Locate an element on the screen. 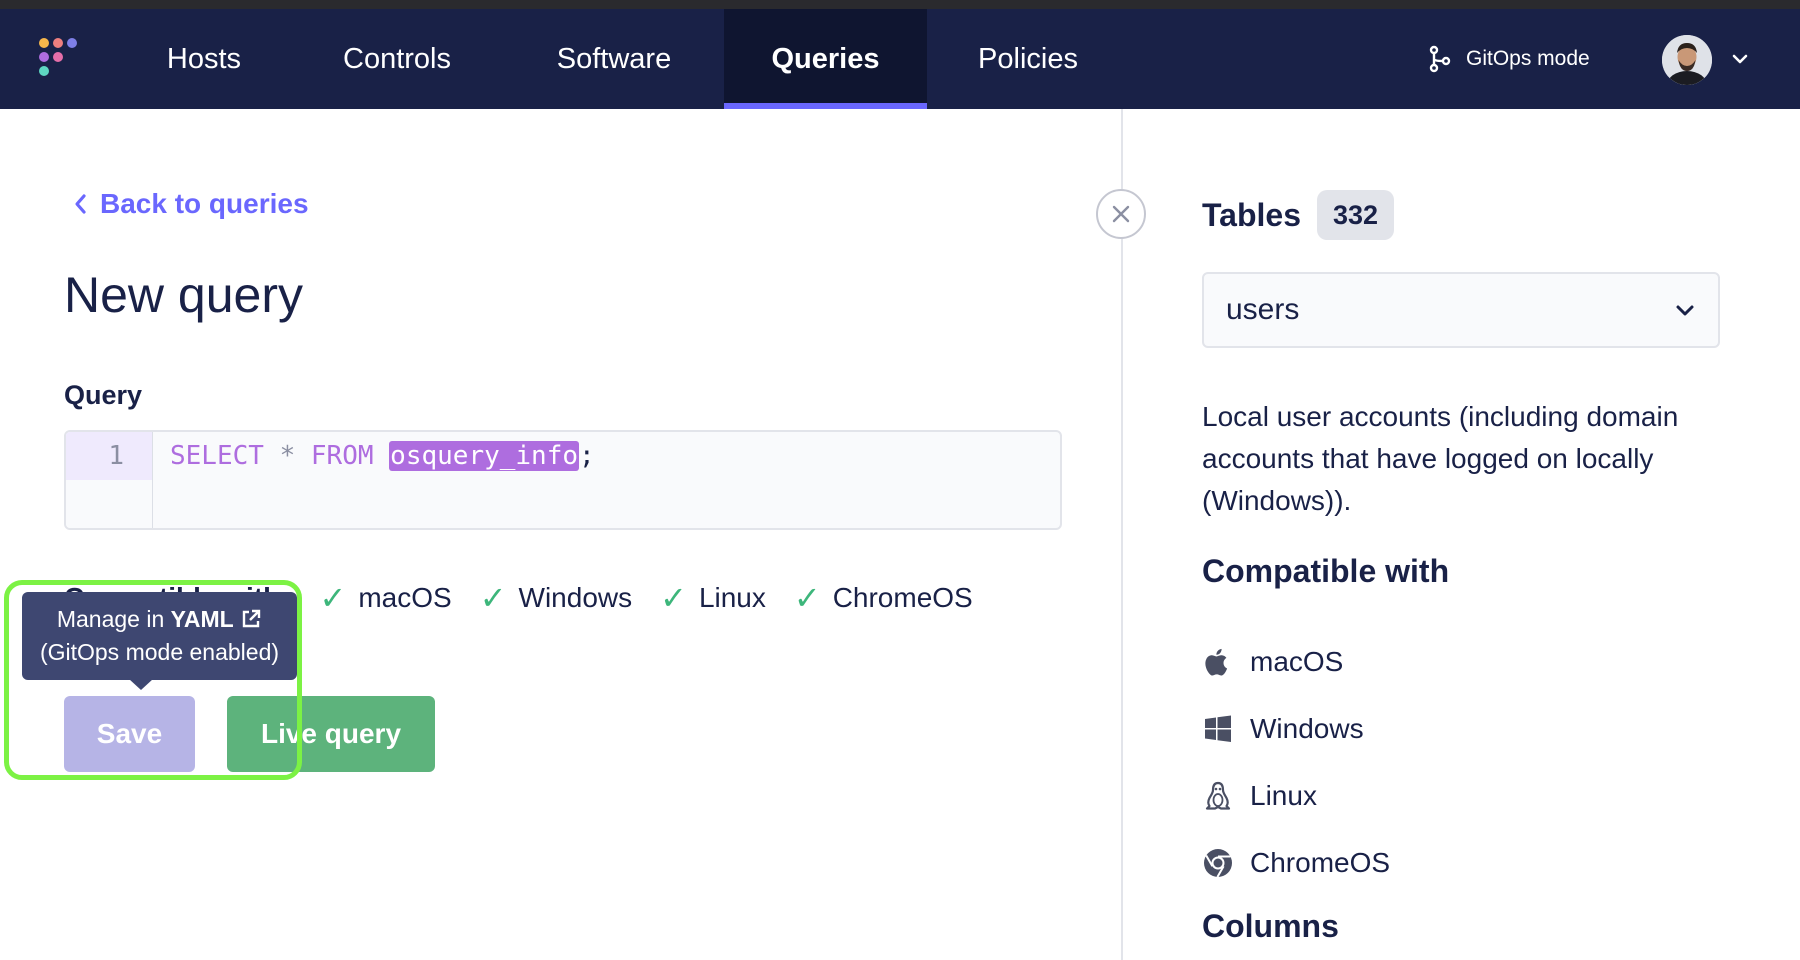  tables-title: Tables is located at coordinates (1251, 214).